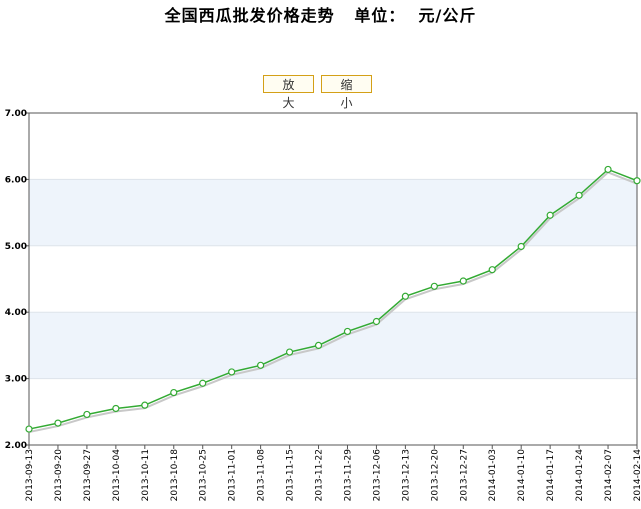 The image size is (641, 509). Describe the element at coordinates (16, 247) in the screenshot. I see `y-tick-label: 5.00` at that location.